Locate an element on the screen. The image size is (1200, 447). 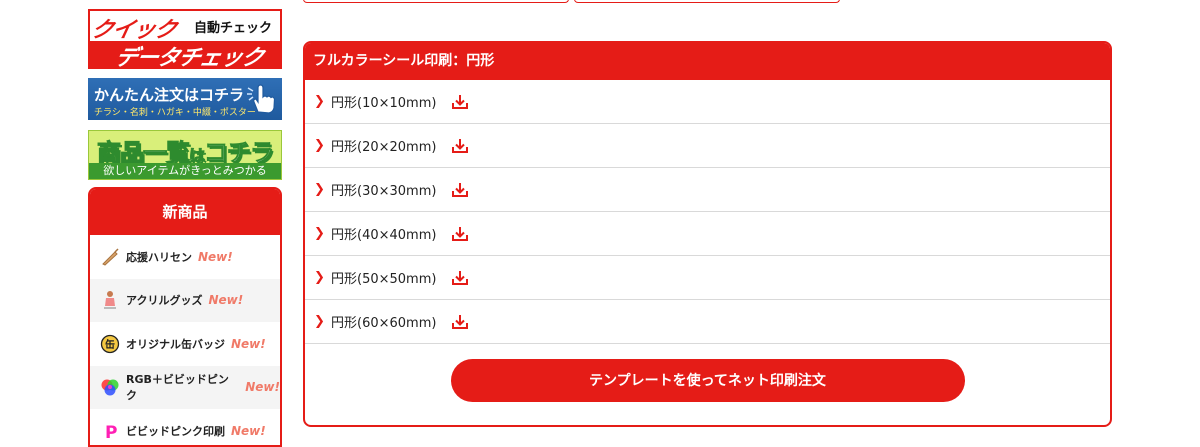
template-row-label: 円形(40×40mm) is located at coordinates (383, 233).